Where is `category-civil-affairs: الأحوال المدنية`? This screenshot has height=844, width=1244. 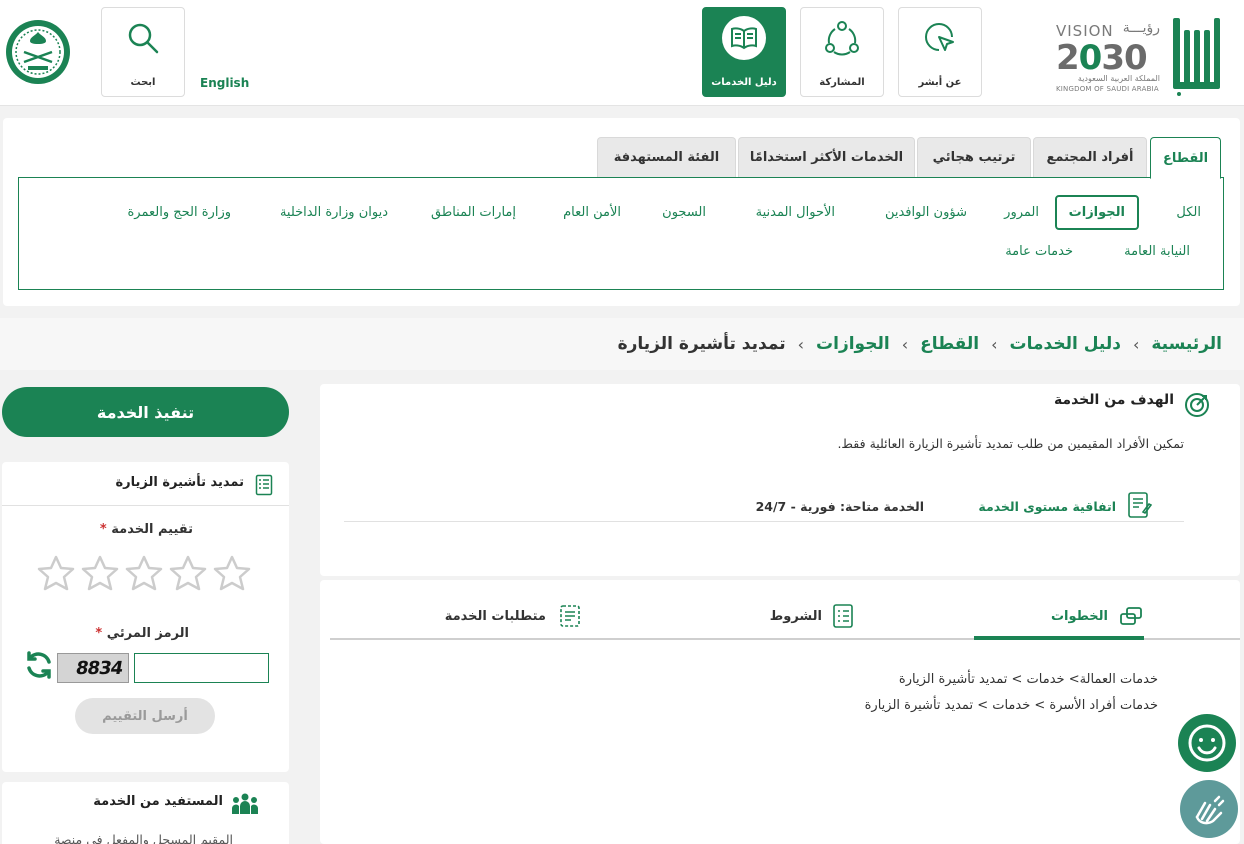 category-civil-affairs: الأحوال المدنية is located at coordinates (795, 212).